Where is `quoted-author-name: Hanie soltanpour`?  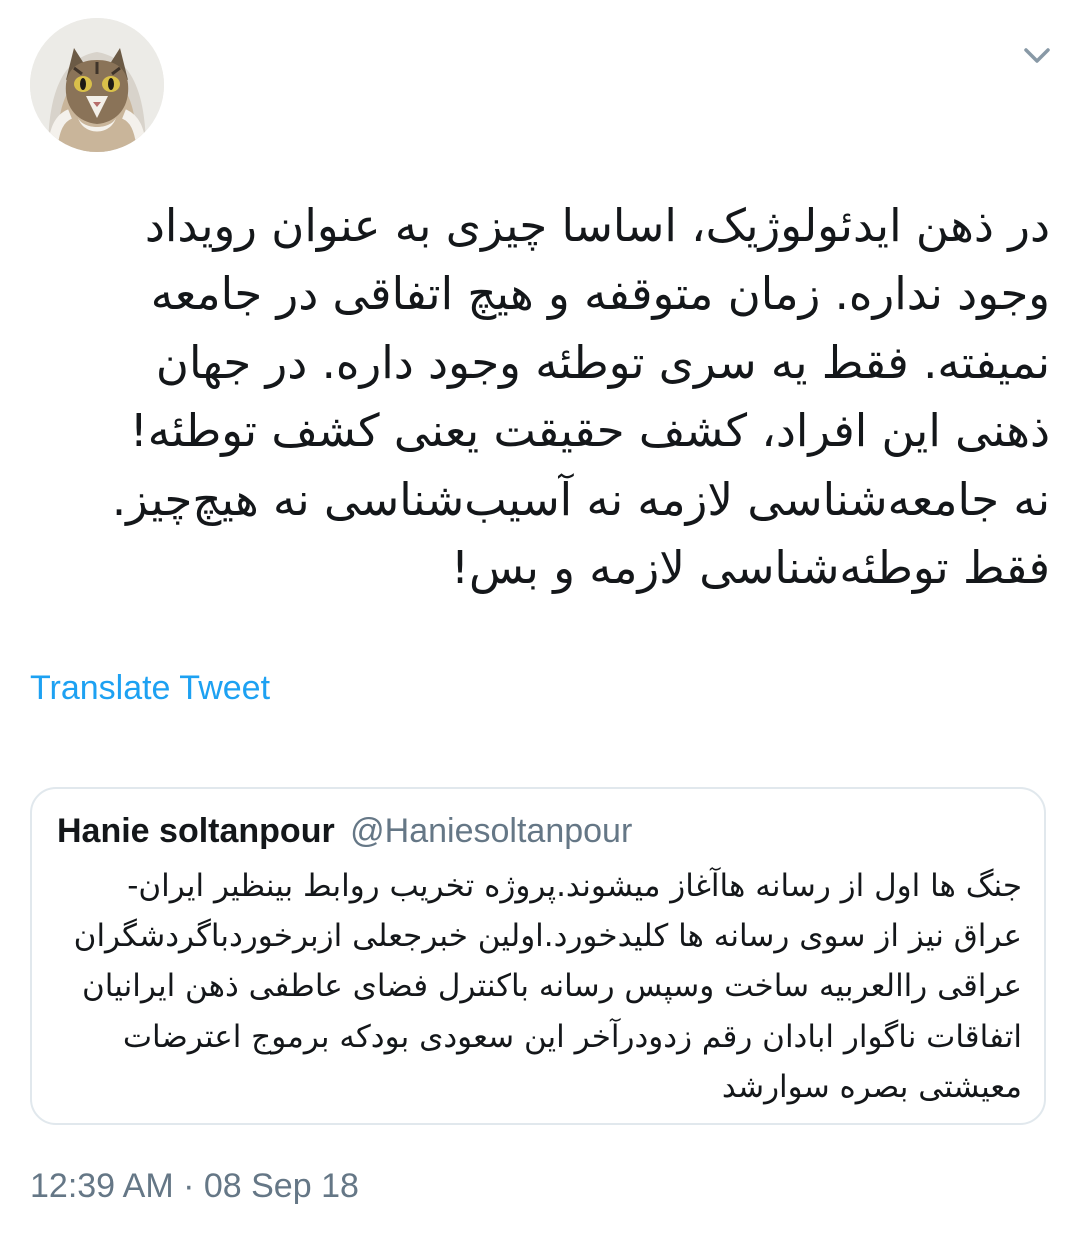 quoted-author-name: Hanie soltanpour is located at coordinates (196, 831).